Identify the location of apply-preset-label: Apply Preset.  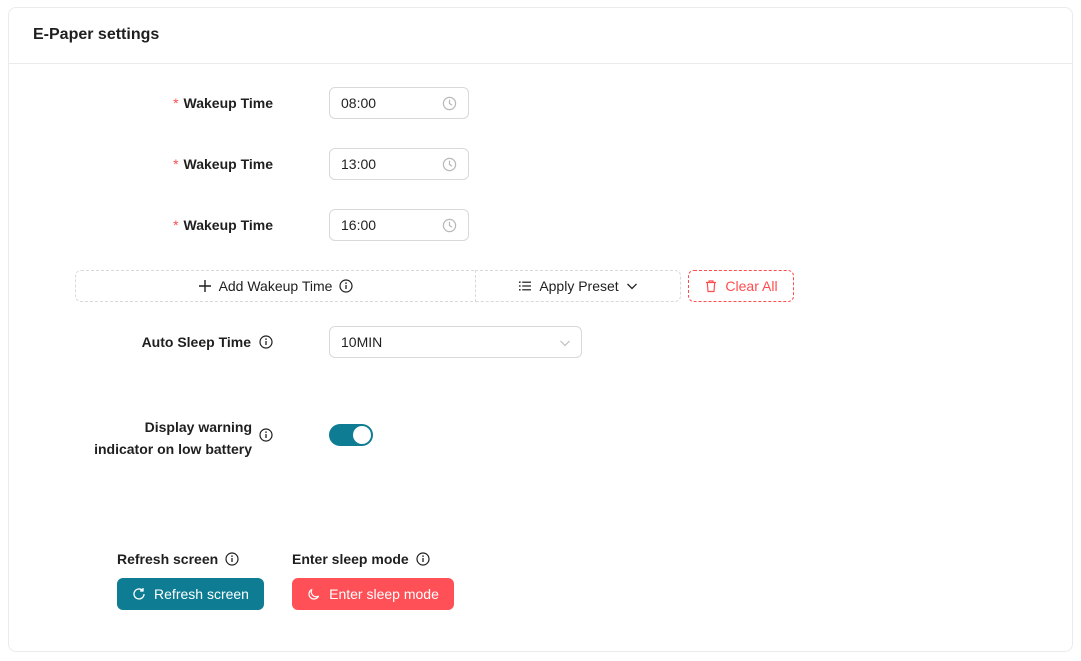
(579, 286).